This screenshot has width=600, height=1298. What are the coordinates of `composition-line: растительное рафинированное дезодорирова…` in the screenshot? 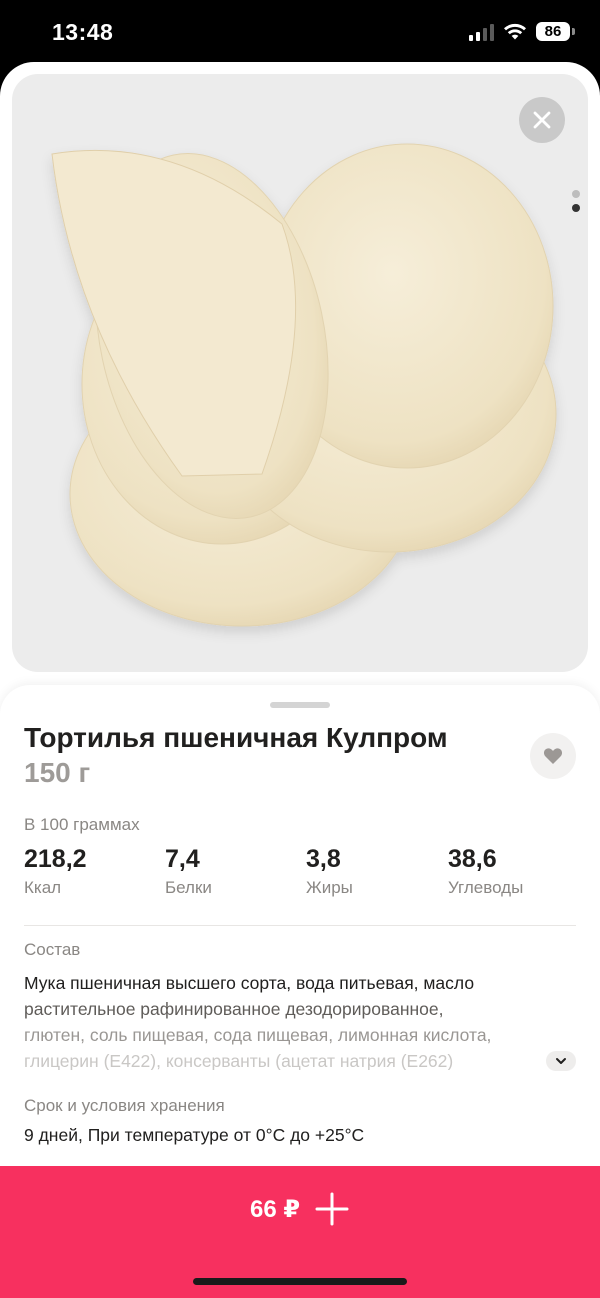 It's located at (234, 1009).